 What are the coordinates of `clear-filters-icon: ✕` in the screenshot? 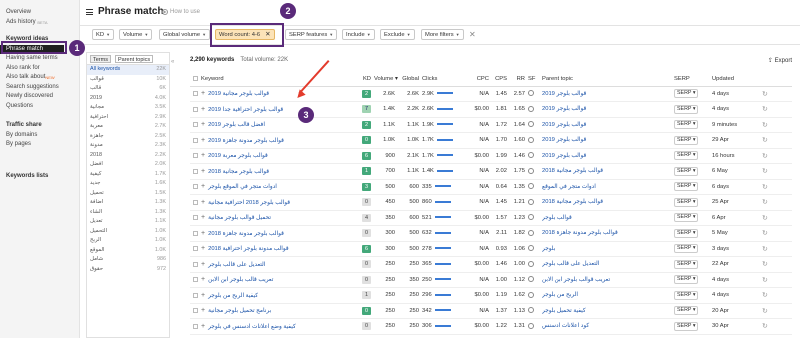 It's located at (472, 34).